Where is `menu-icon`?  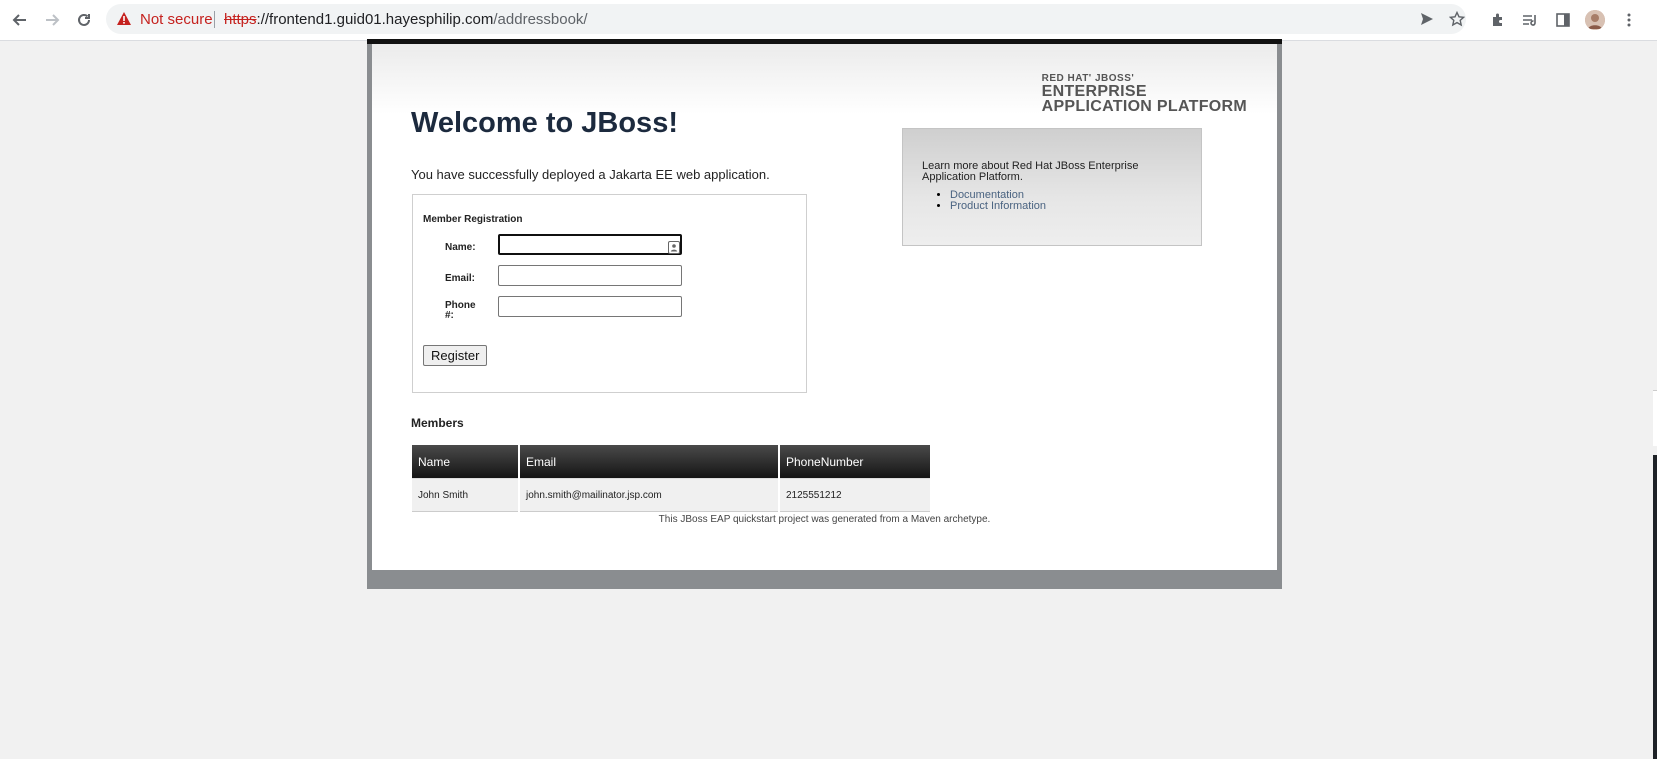 menu-icon is located at coordinates (1629, 20).